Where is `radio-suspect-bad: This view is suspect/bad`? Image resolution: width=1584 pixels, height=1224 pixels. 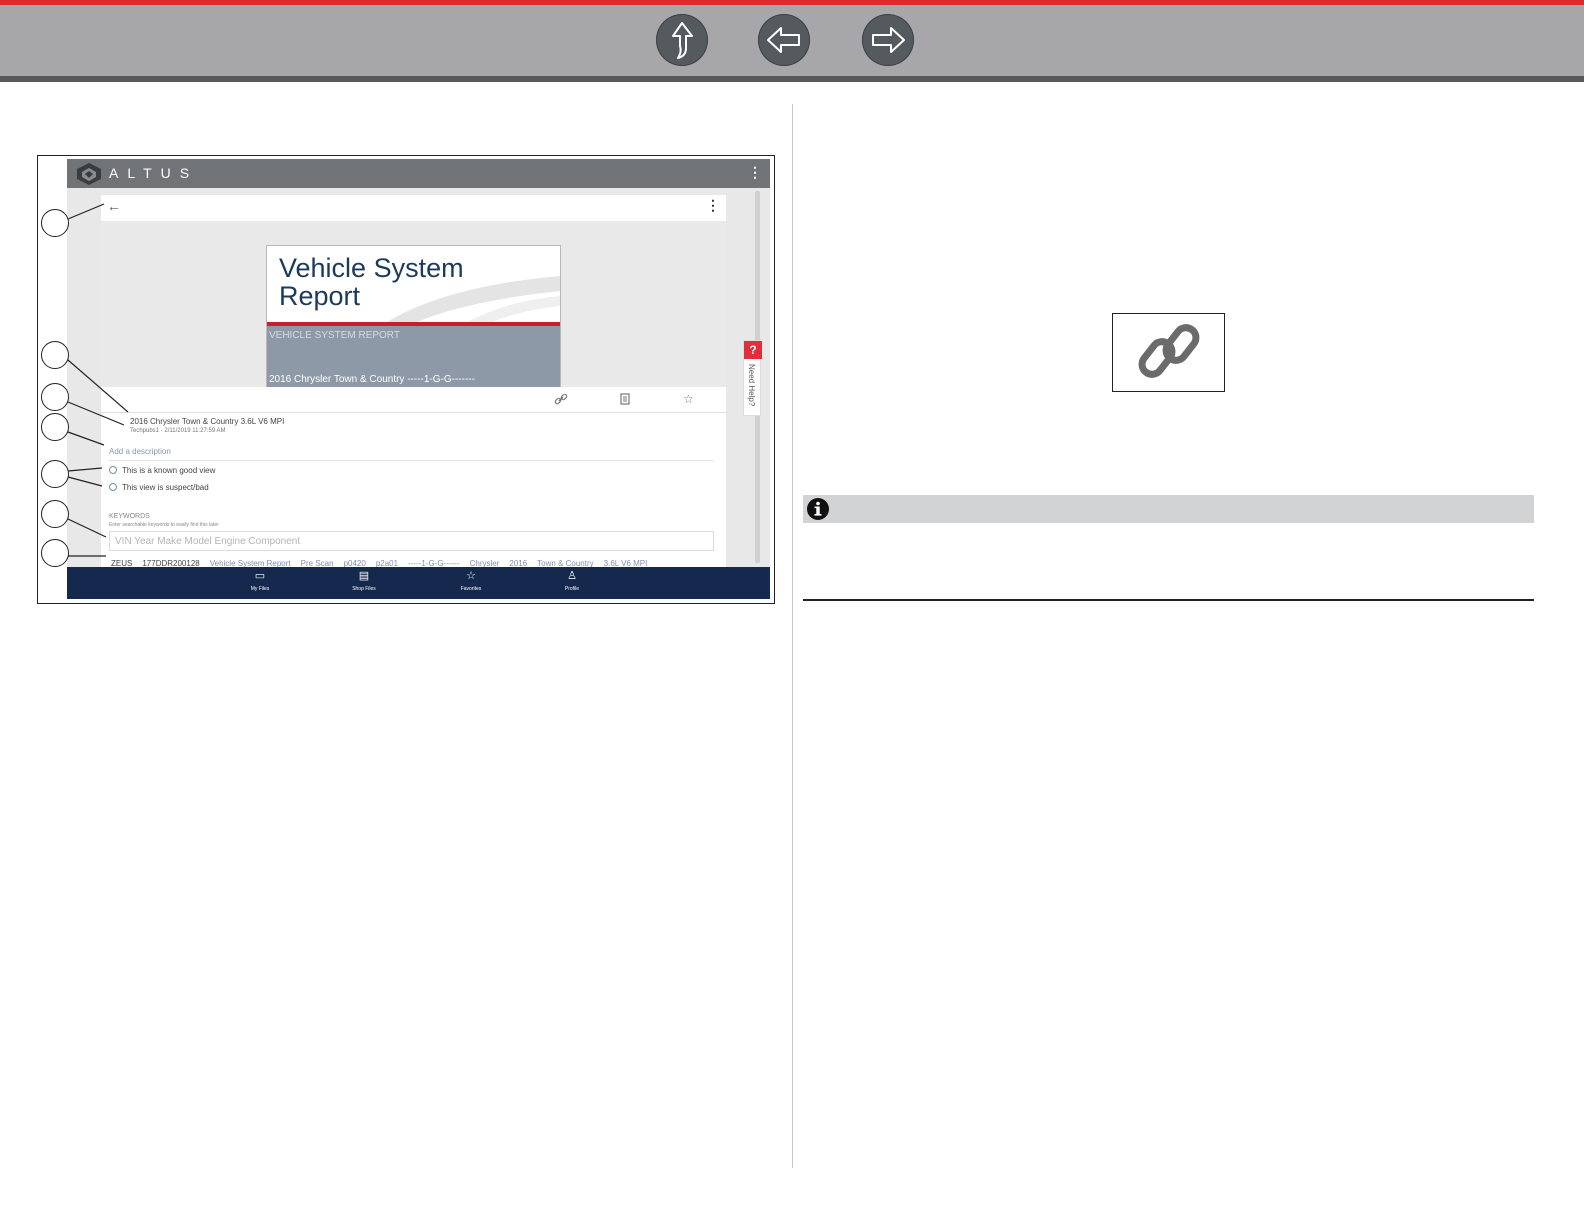 radio-suspect-bad: This view is suspect/bad is located at coordinates (159, 487).